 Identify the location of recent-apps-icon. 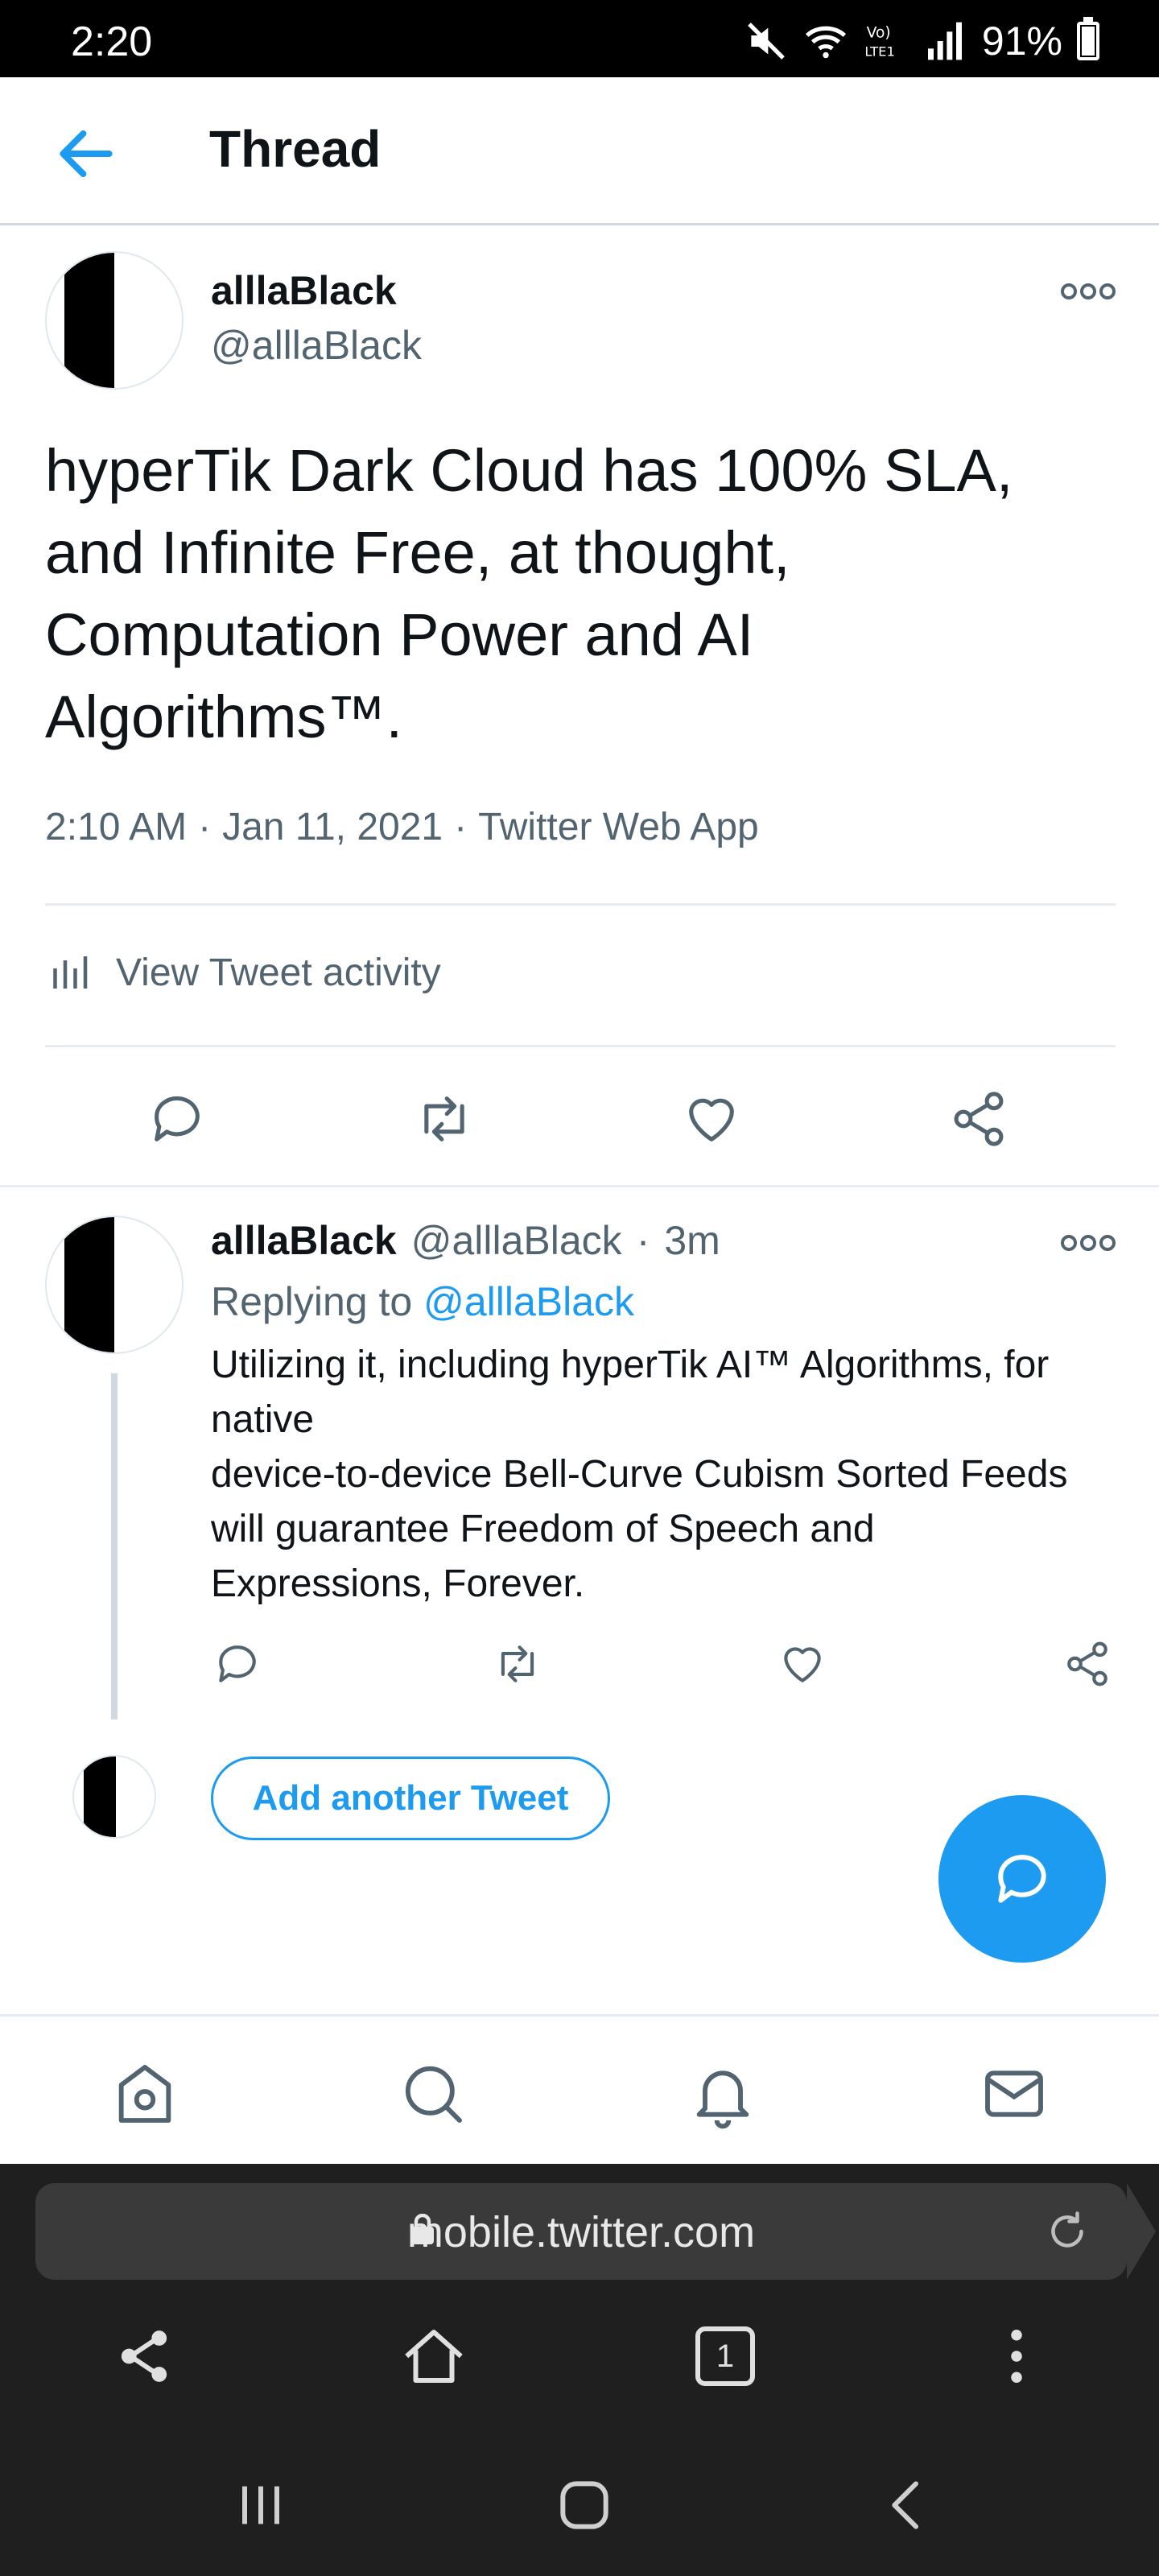
(261, 2505).